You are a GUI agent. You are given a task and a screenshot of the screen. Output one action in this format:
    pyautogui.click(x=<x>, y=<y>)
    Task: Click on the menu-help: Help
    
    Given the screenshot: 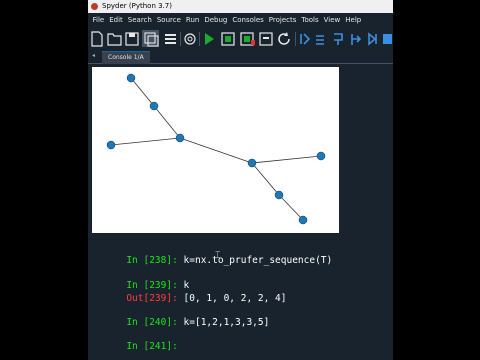 What is the action you would take?
    pyautogui.click(x=353, y=20)
    